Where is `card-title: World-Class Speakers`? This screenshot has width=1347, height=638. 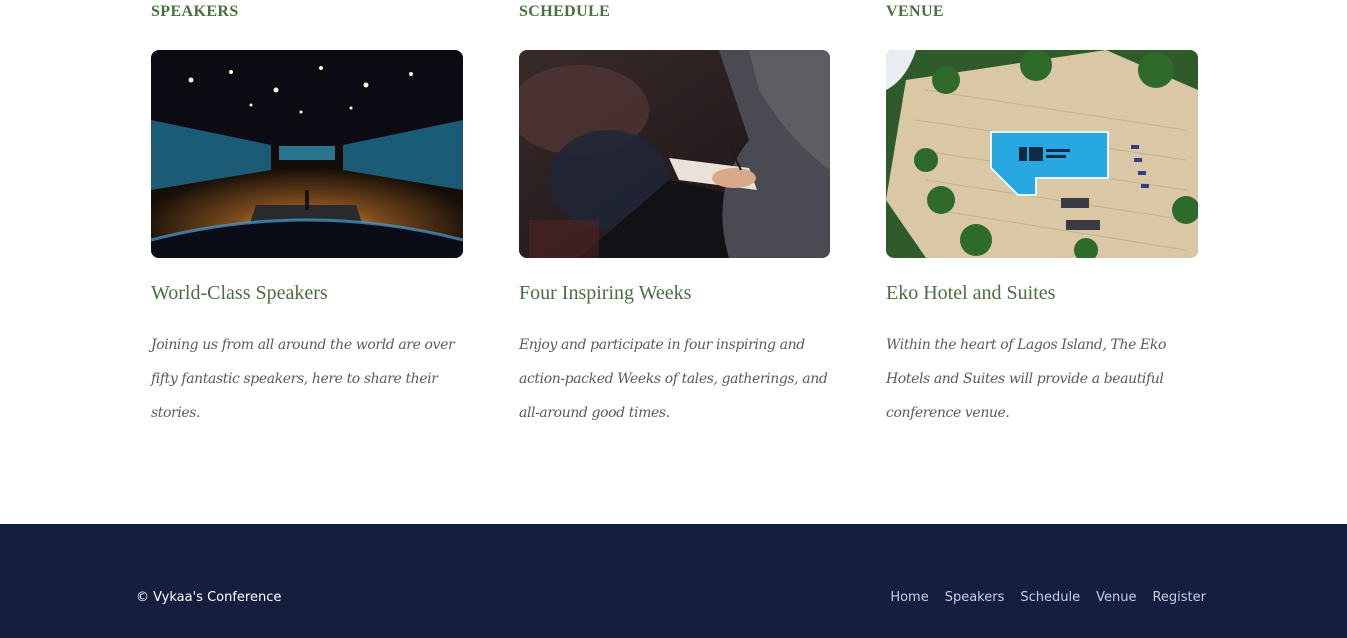 card-title: World-Class Speakers is located at coordinates (239, 293).